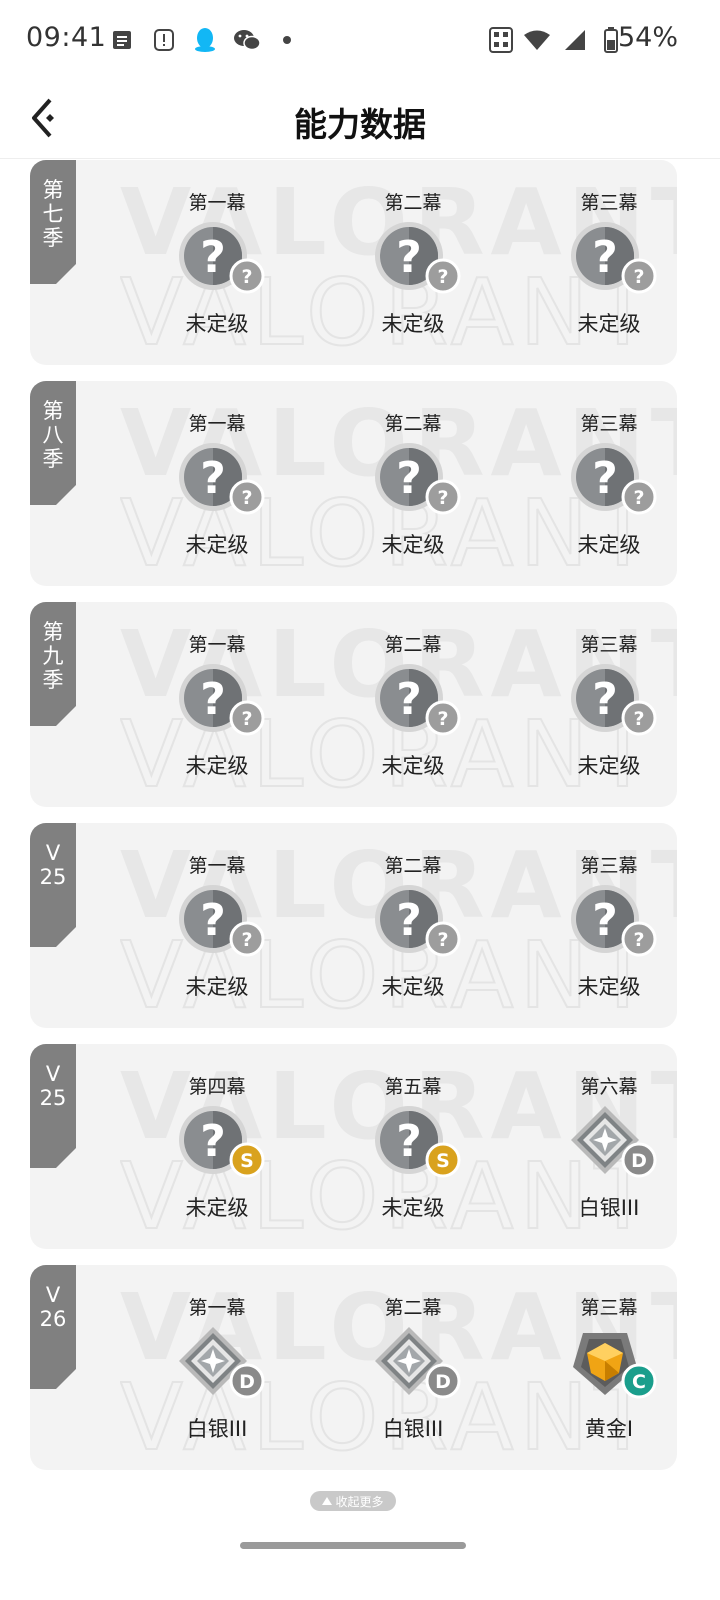  I want to click on home-indicator, so click(353, 1545).